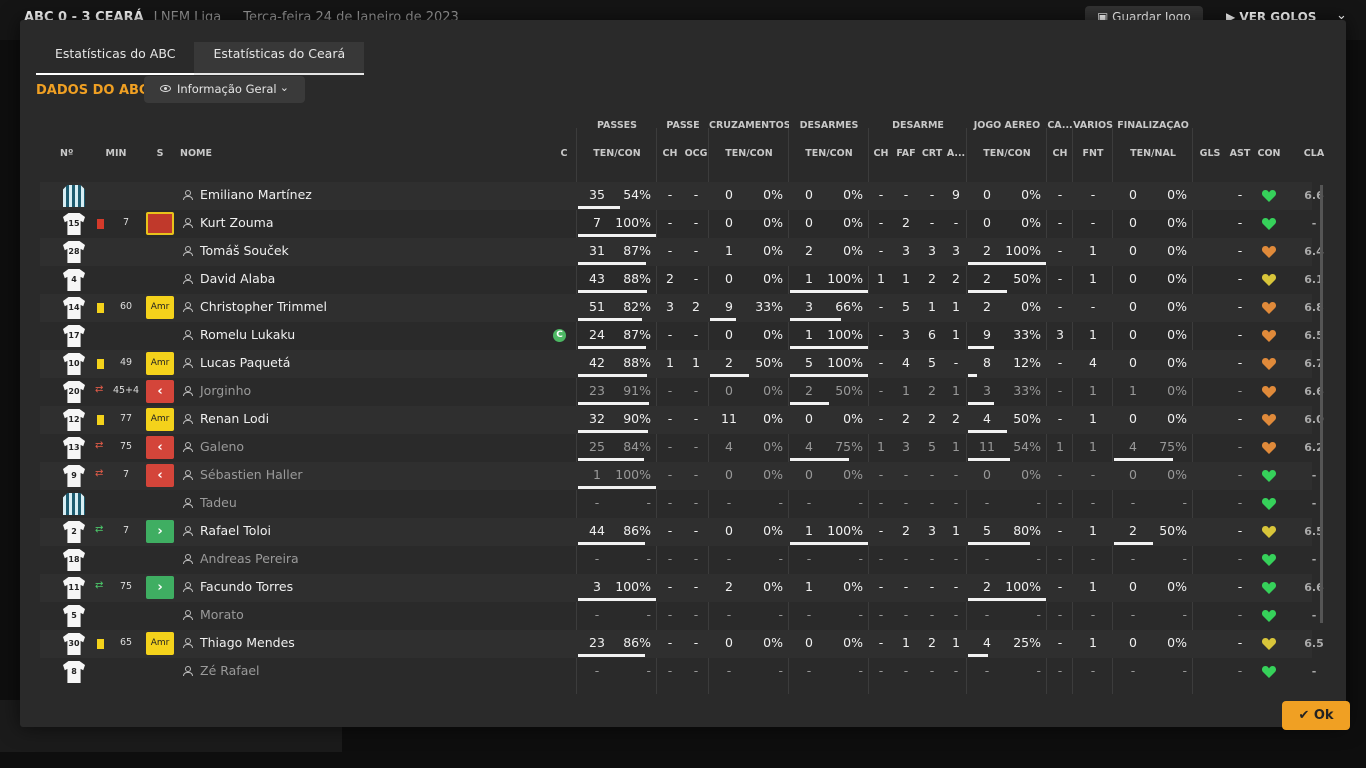  Describe the element at coordinates (236, 224) in the screenshot. I see `player-name: Kurt Zouma` at that location.